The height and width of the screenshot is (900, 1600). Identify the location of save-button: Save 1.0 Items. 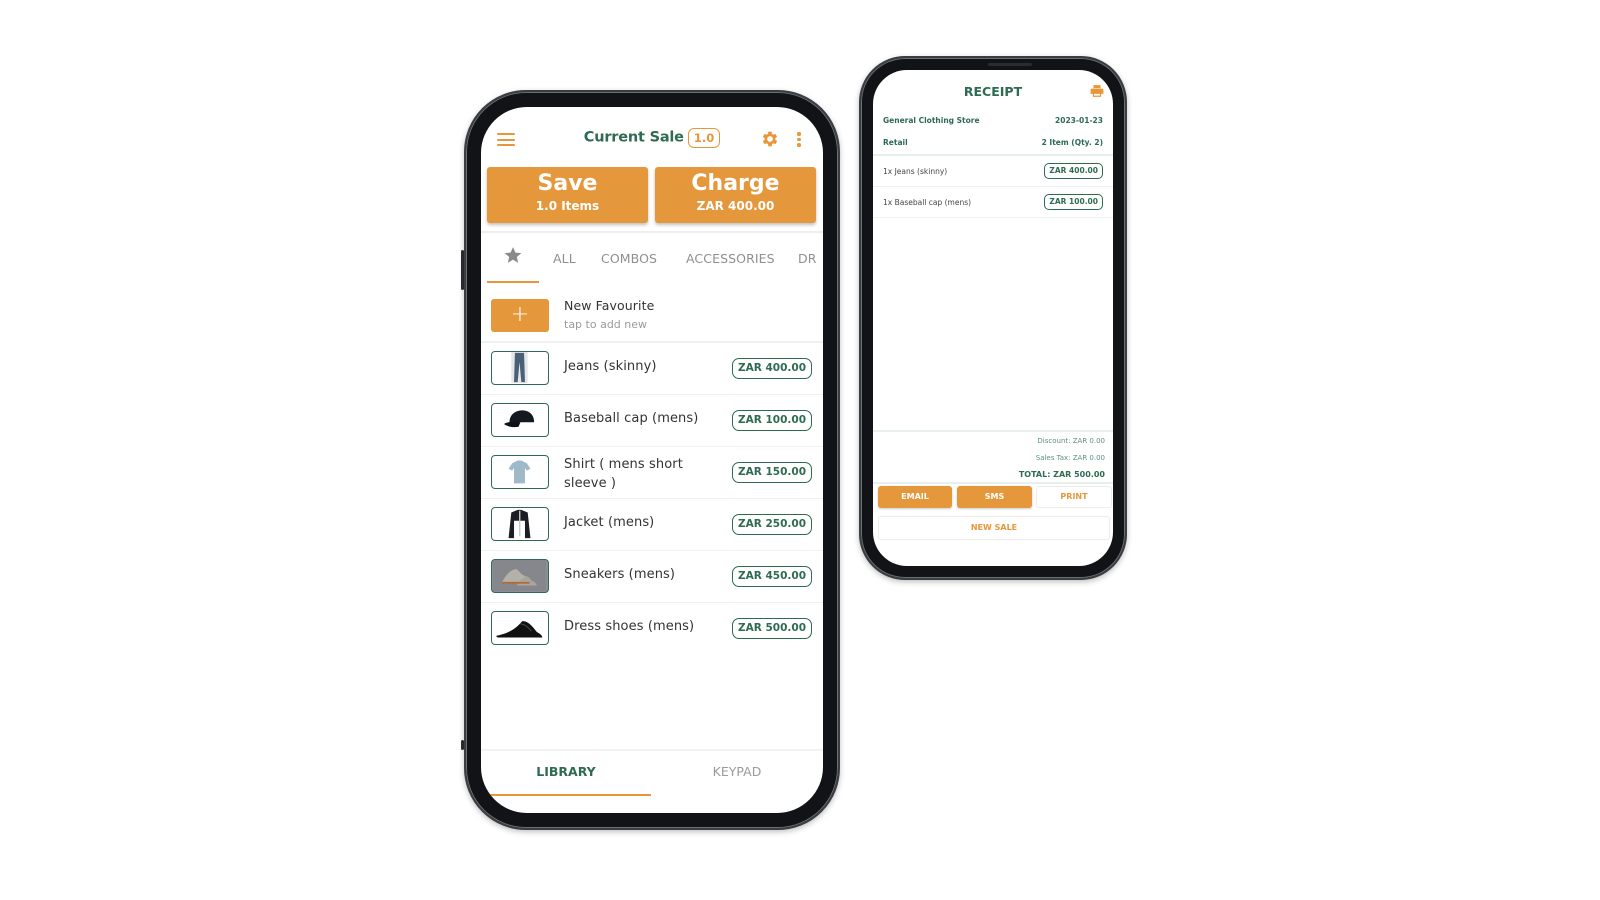
(567, 195).